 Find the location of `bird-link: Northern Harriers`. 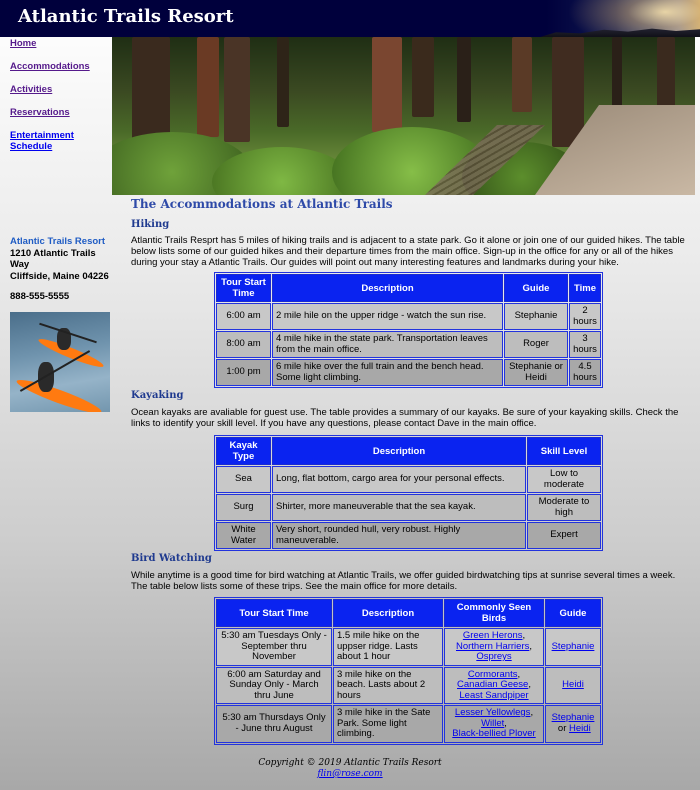

bird-link: Northern Harriers is located at coordinates (492, 646).